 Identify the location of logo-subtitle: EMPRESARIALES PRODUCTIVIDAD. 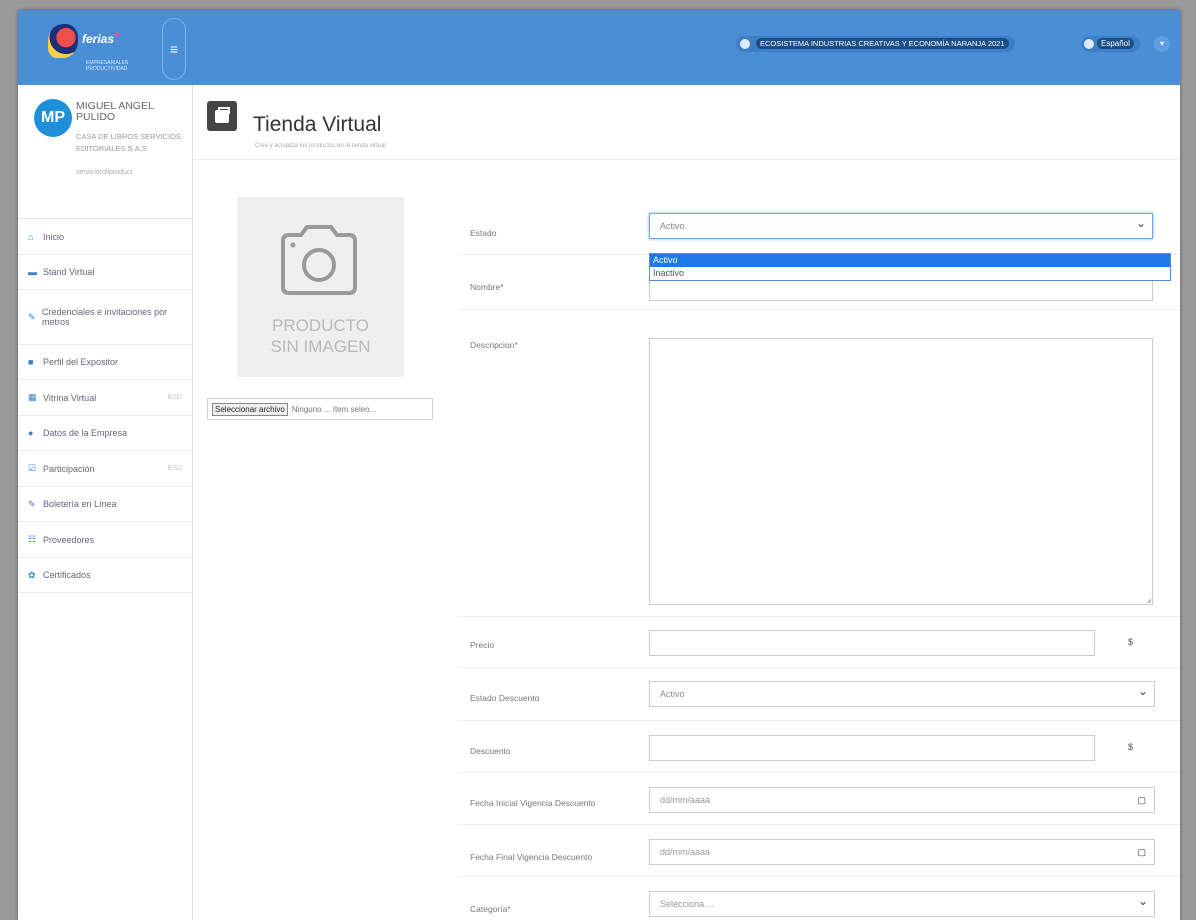
(107, 66).